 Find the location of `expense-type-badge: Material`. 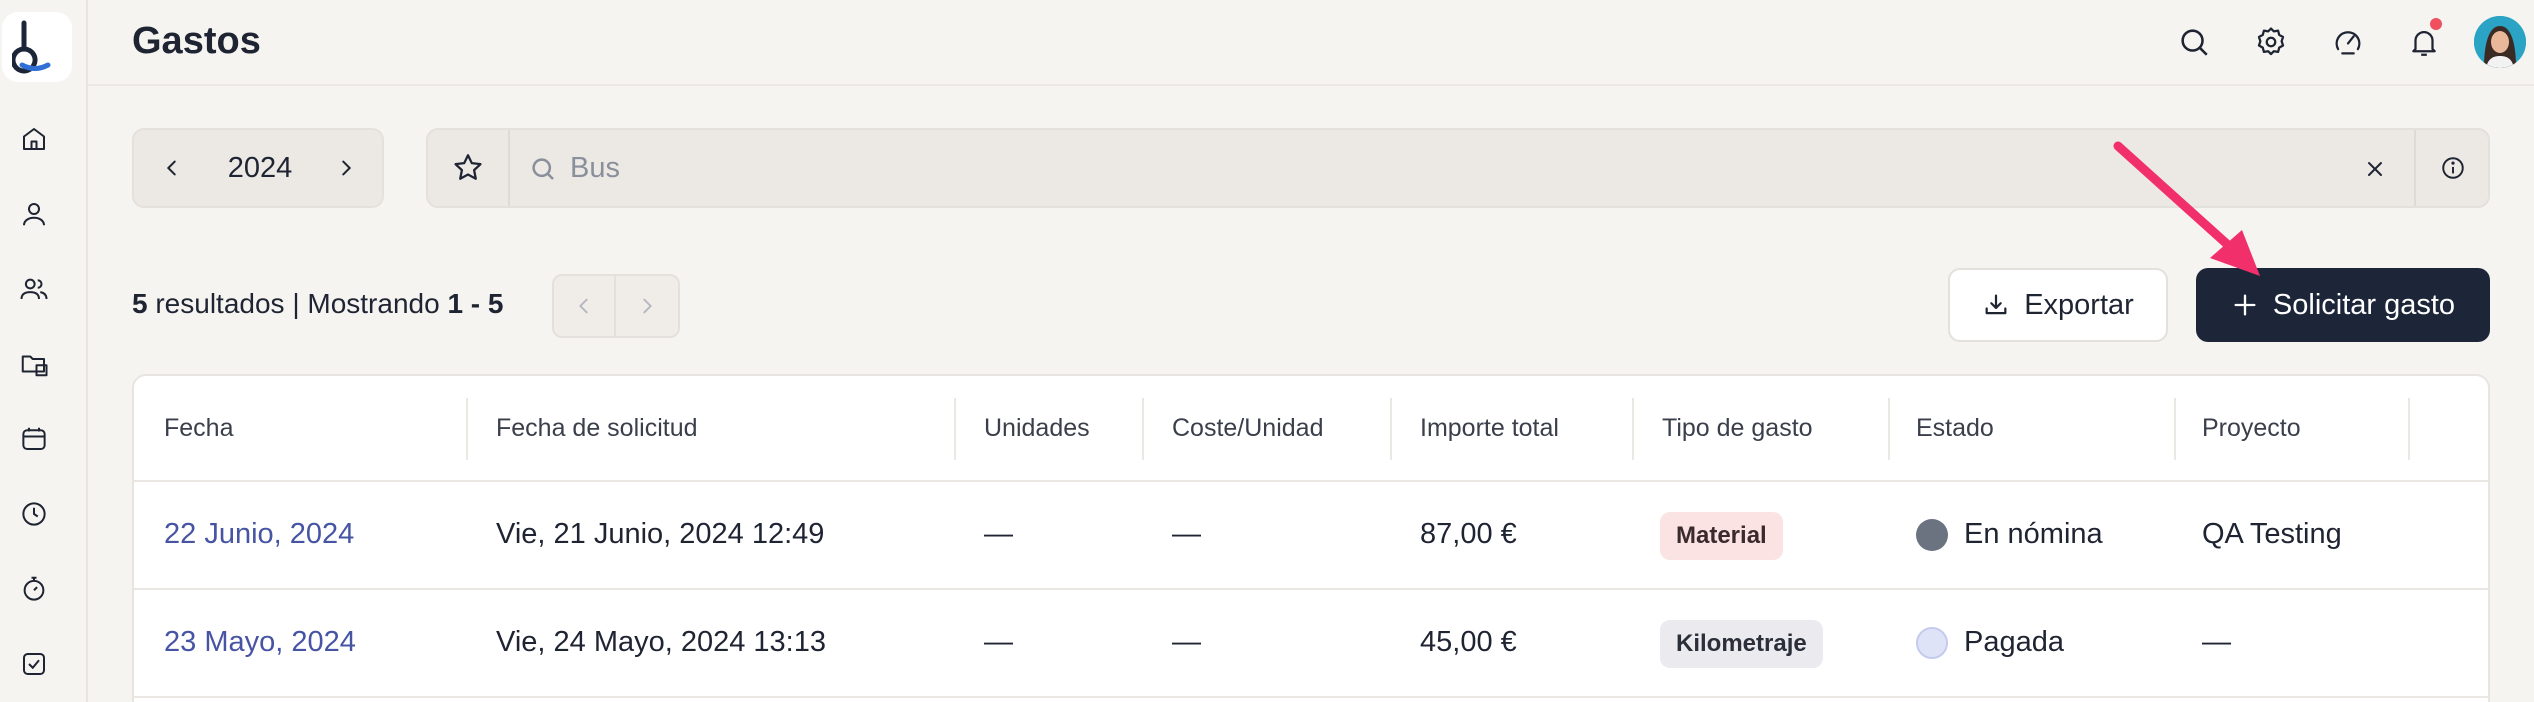

expense-type-badge: Material is located at coordinates (1721, 536).